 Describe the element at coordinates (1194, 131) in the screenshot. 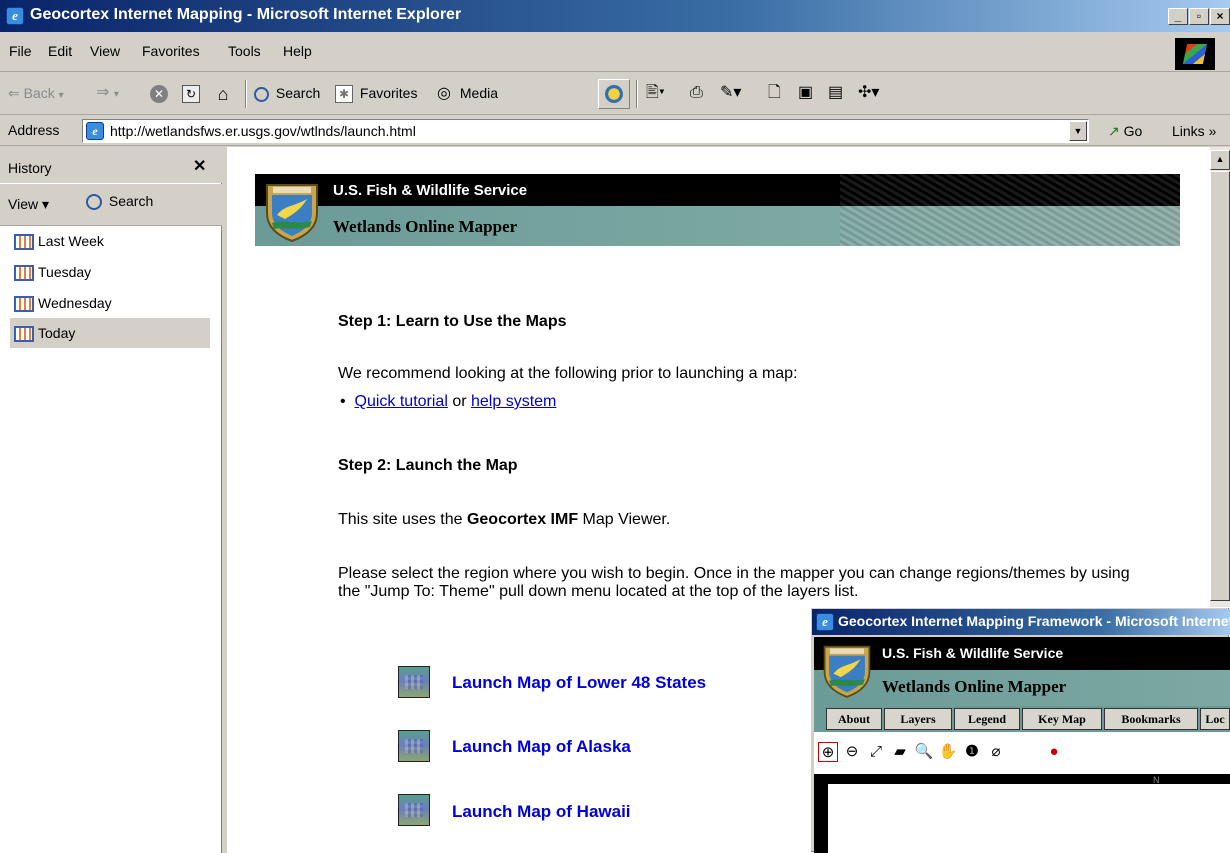

I see `links-button: Links »` at that location.